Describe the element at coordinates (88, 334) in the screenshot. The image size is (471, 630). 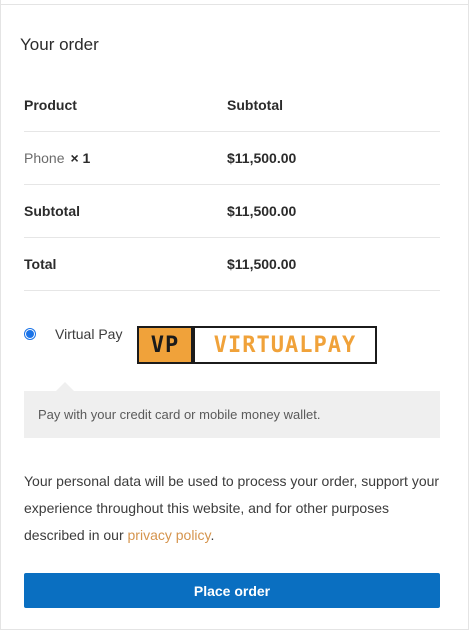
I see `payment-method-label: Virtual Pay` at that location.